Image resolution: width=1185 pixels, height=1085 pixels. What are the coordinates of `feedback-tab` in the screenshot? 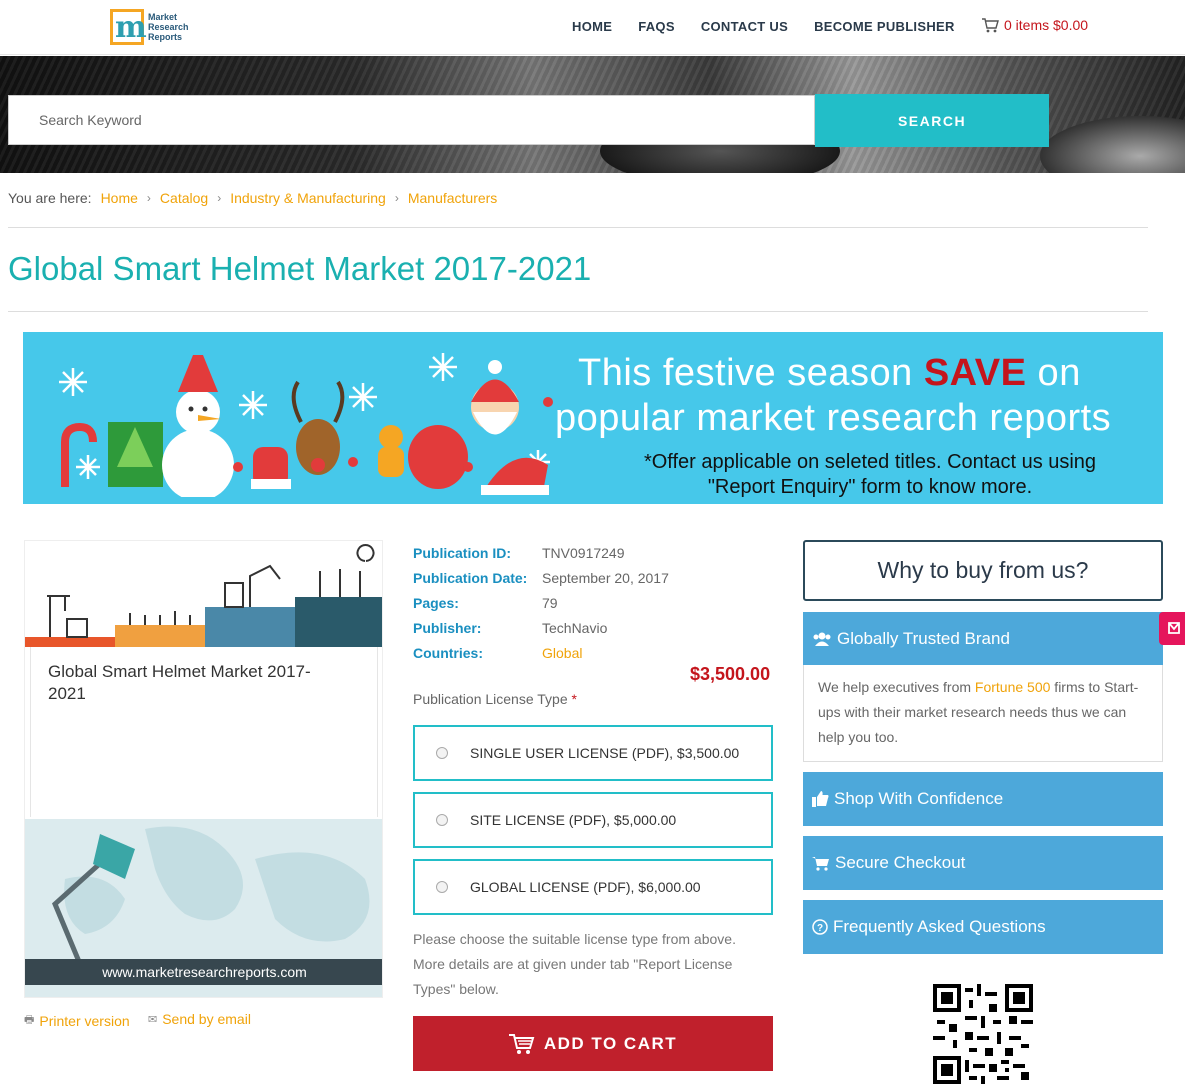 It's located at (1172, 628).